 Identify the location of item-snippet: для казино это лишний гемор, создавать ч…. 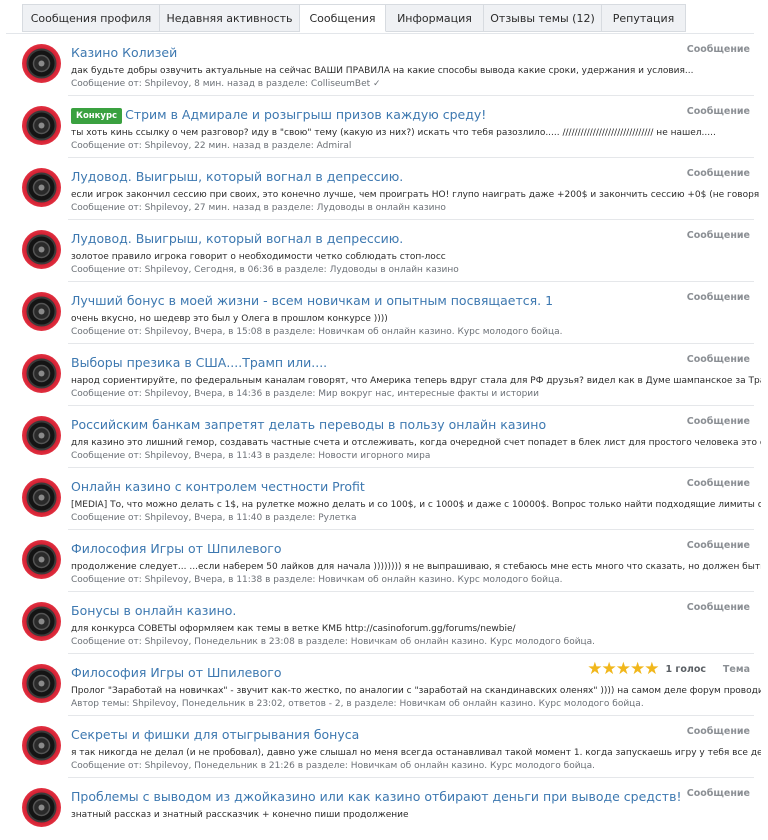
(416, 443).